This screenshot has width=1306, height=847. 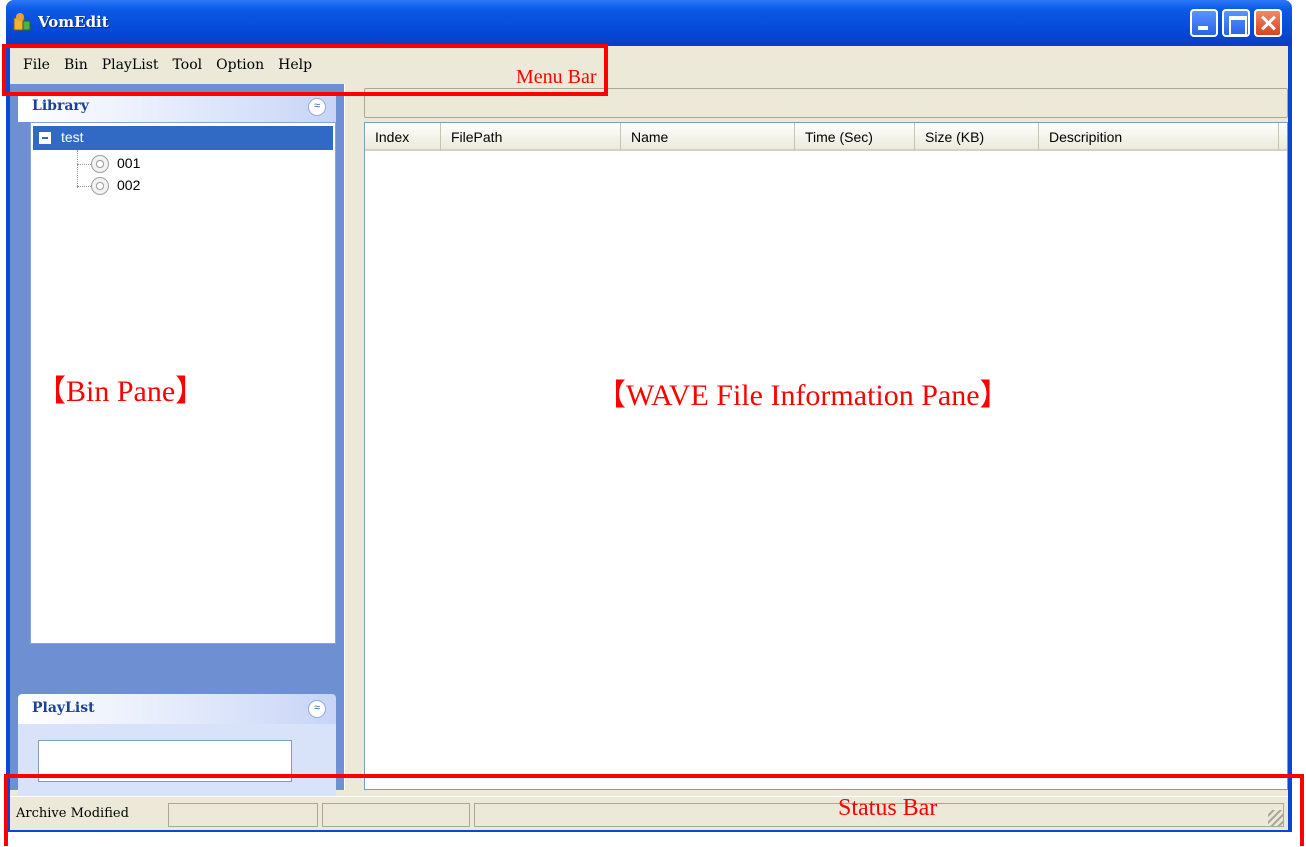 What do you see at coordinates (72, 137) in the screenshot?
I see `tree-node-label: test` at bounding box center [72, 137].